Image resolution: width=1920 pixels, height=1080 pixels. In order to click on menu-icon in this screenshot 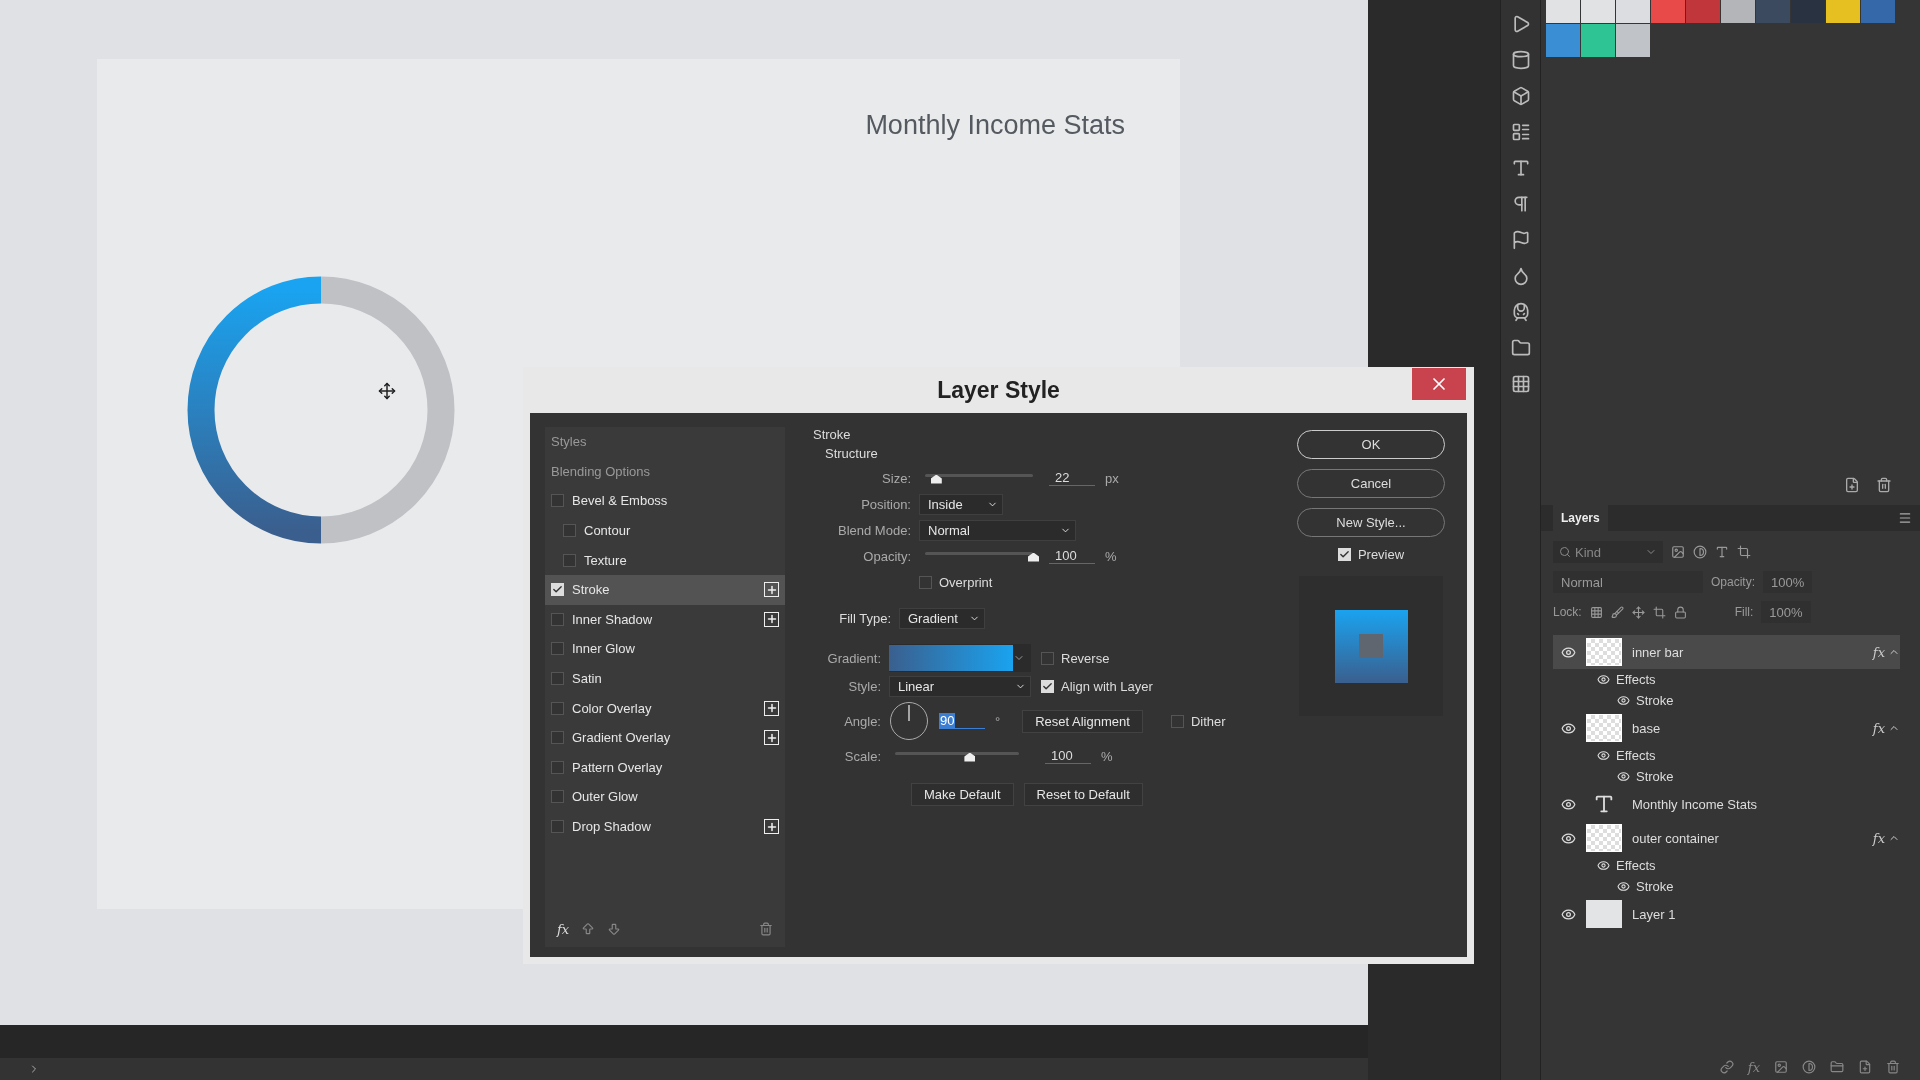, I will do `click(1905, 518)`.